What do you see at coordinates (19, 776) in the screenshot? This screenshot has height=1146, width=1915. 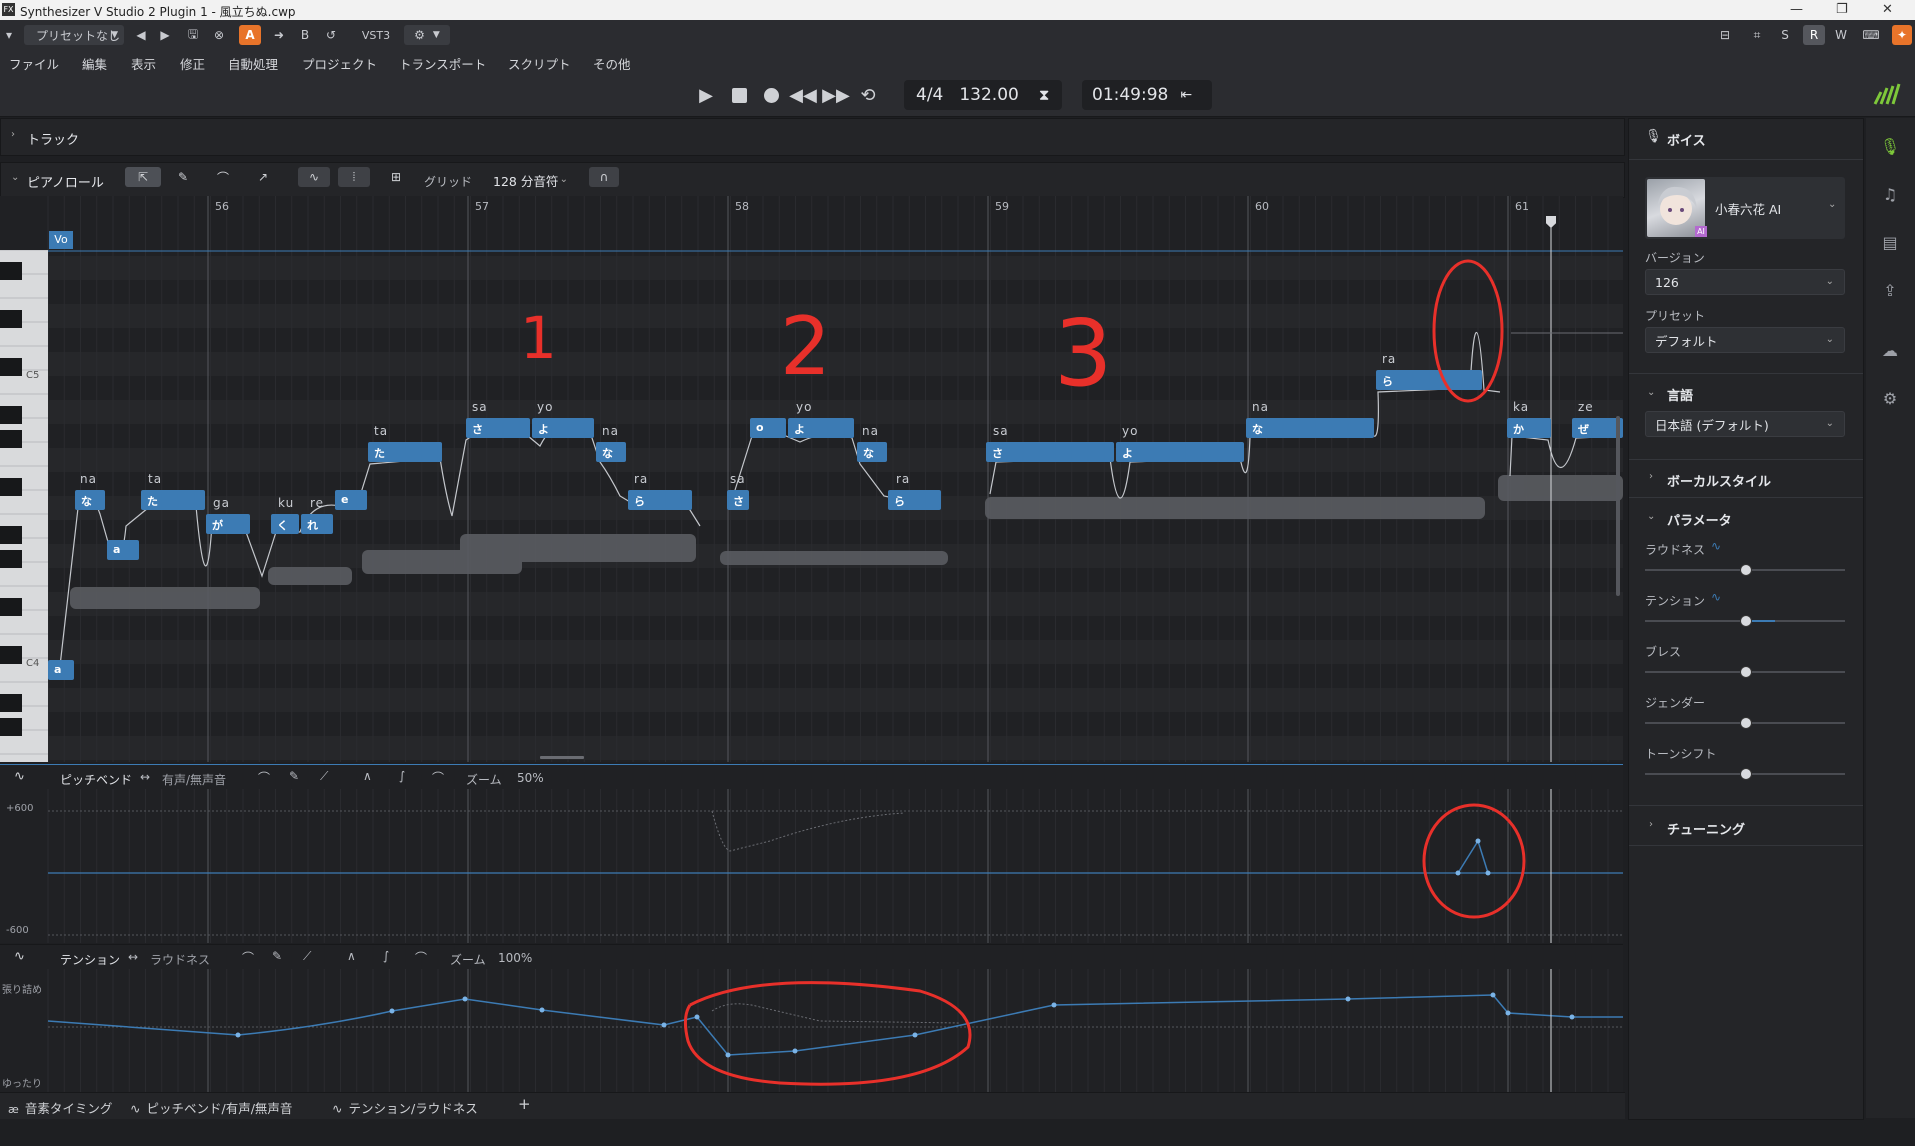 I see `curve-icon: ∿` at bounding box center [19, 776].